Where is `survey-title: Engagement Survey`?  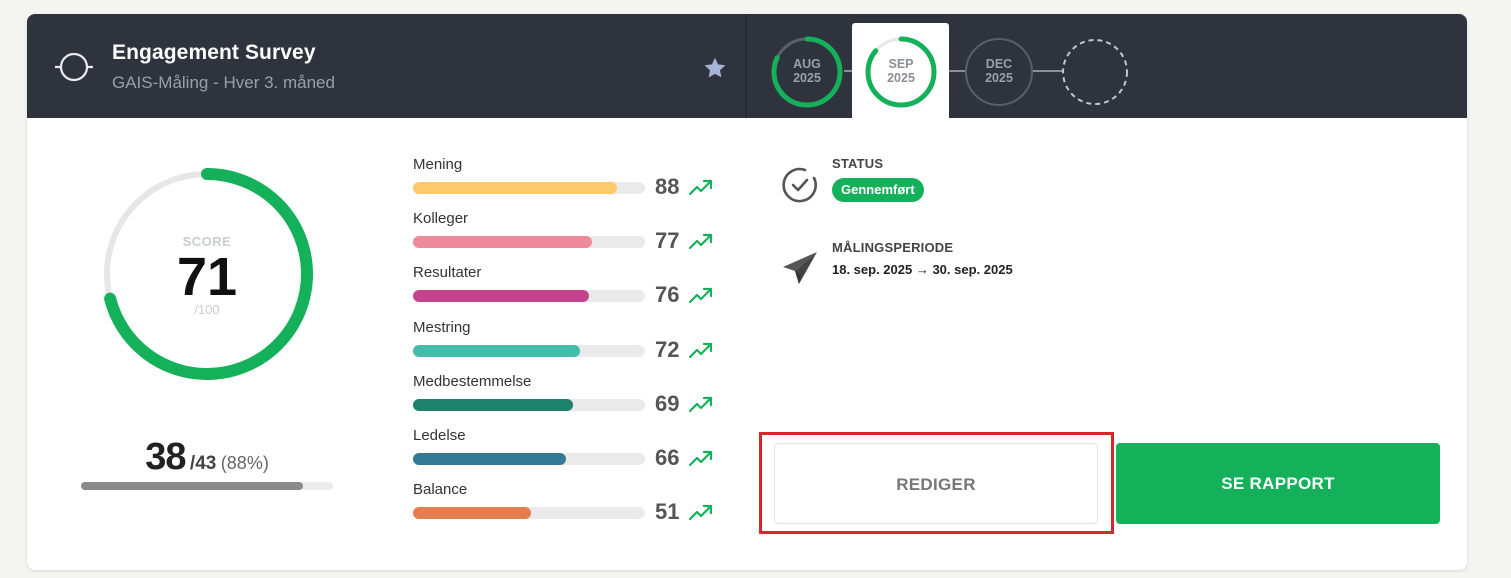
survey-title: Engagement Survey is located at coordinates (214, 52).